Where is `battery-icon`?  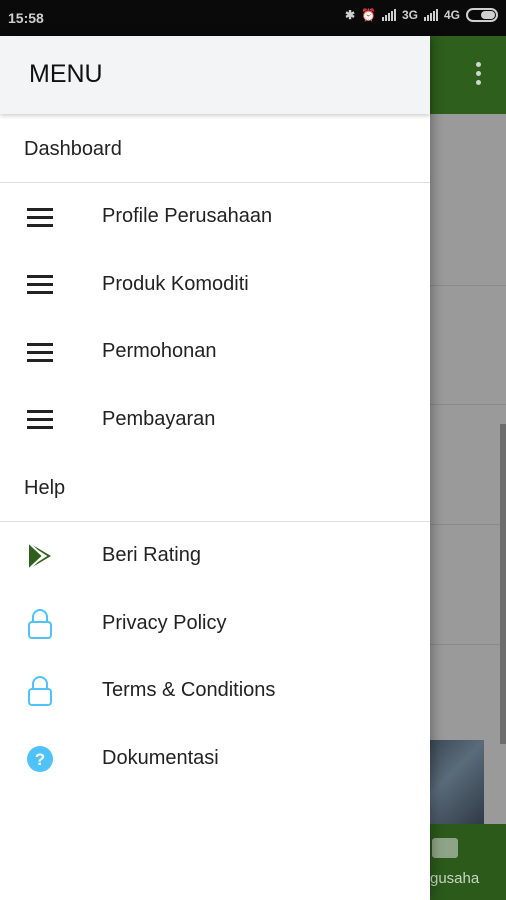 battery-icon is located at coordinates (482, 15).